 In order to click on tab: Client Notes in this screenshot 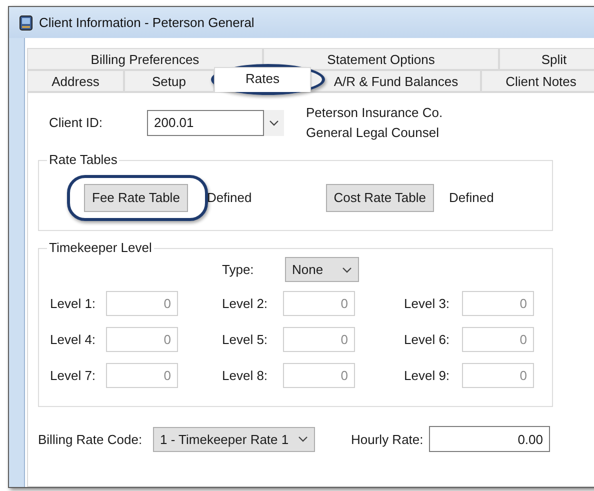, I will do `click(537, 81)`.